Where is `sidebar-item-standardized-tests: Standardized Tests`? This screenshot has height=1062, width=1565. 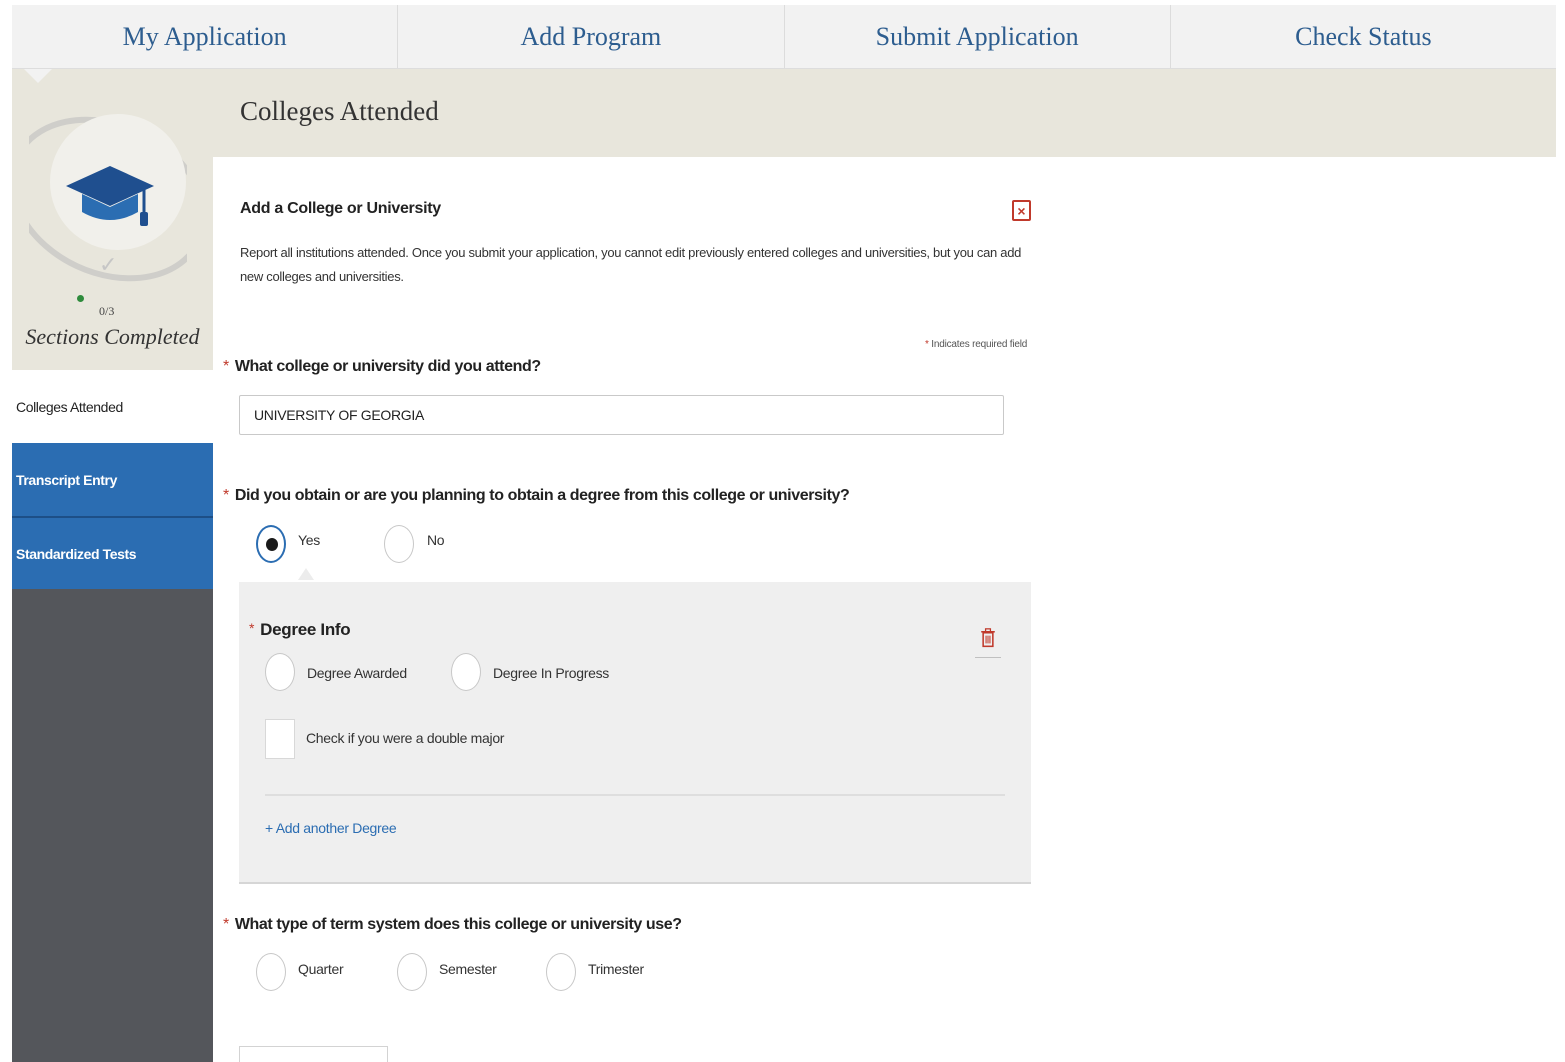
sidebar-item-standardized-tests: Standardized Tests is located at coordinates (112, 552).